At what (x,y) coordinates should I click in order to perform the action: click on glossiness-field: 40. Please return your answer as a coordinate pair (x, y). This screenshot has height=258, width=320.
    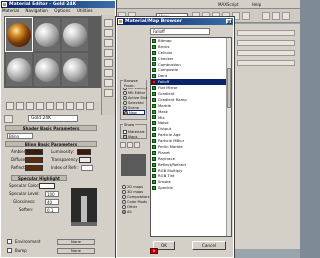
    Looking at the image, I should click on (52, 202).